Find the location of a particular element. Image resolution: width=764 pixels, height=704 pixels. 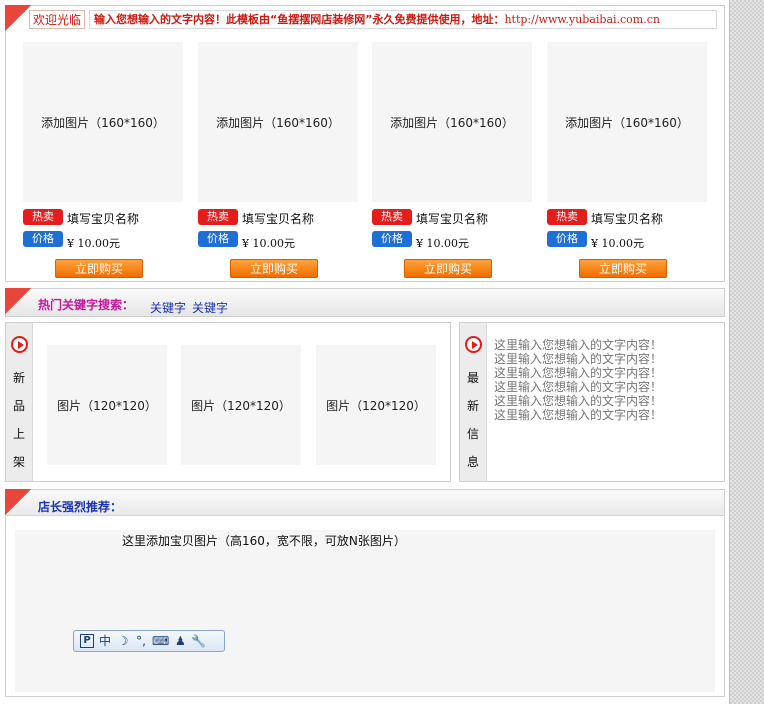

side-label-char: 息 is located at coordinates (473, 462).